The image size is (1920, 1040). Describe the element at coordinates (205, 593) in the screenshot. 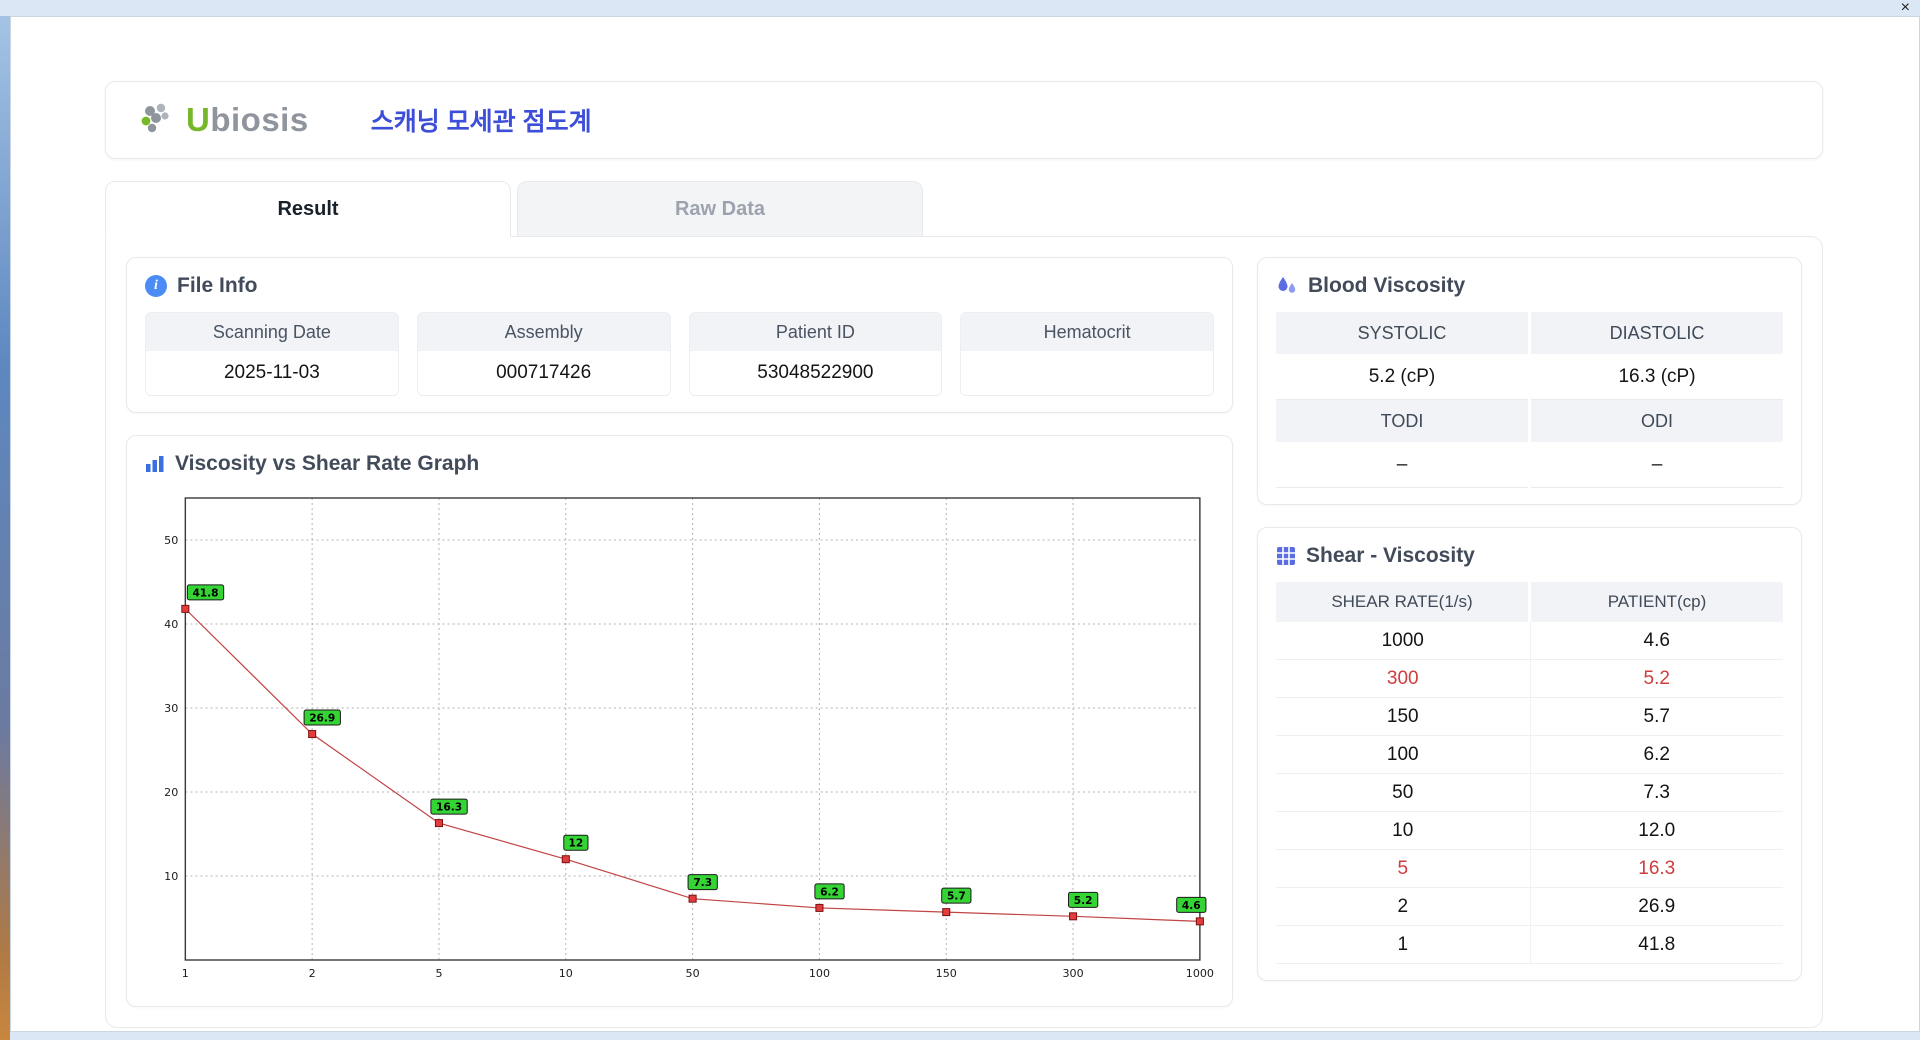

I see `svg-text: 41.8` at that location.